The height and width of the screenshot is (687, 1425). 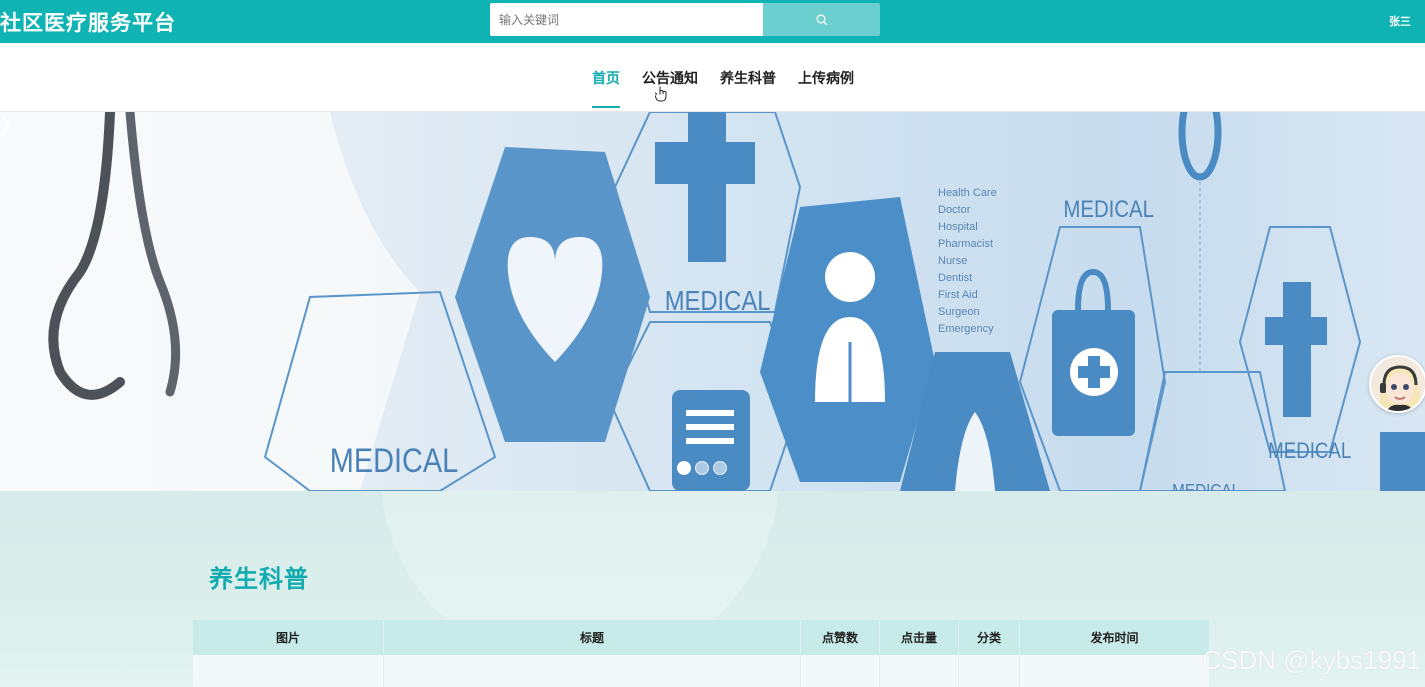 I want to click on table-row, so click(x=701, y=671).